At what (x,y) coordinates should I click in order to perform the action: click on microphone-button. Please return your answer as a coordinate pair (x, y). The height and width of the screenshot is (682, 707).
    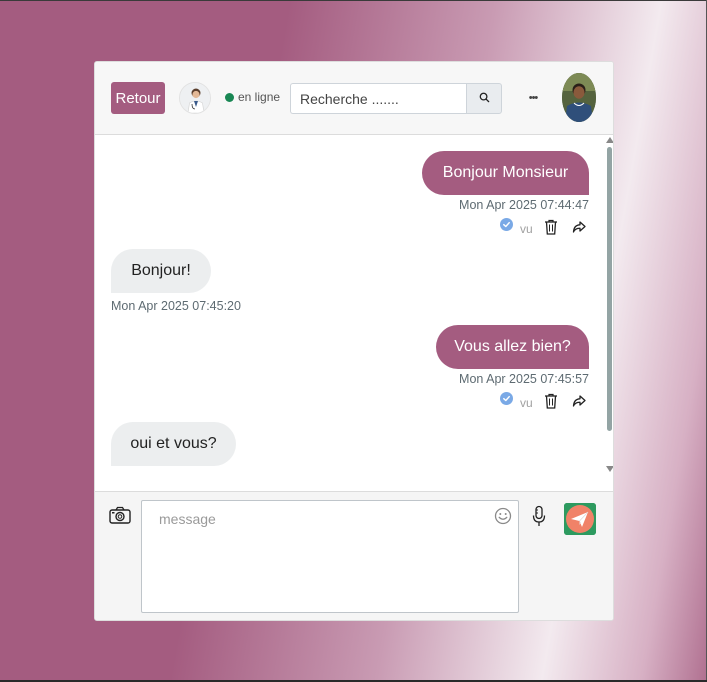
    Looking at the image, I should click on (539, 517).